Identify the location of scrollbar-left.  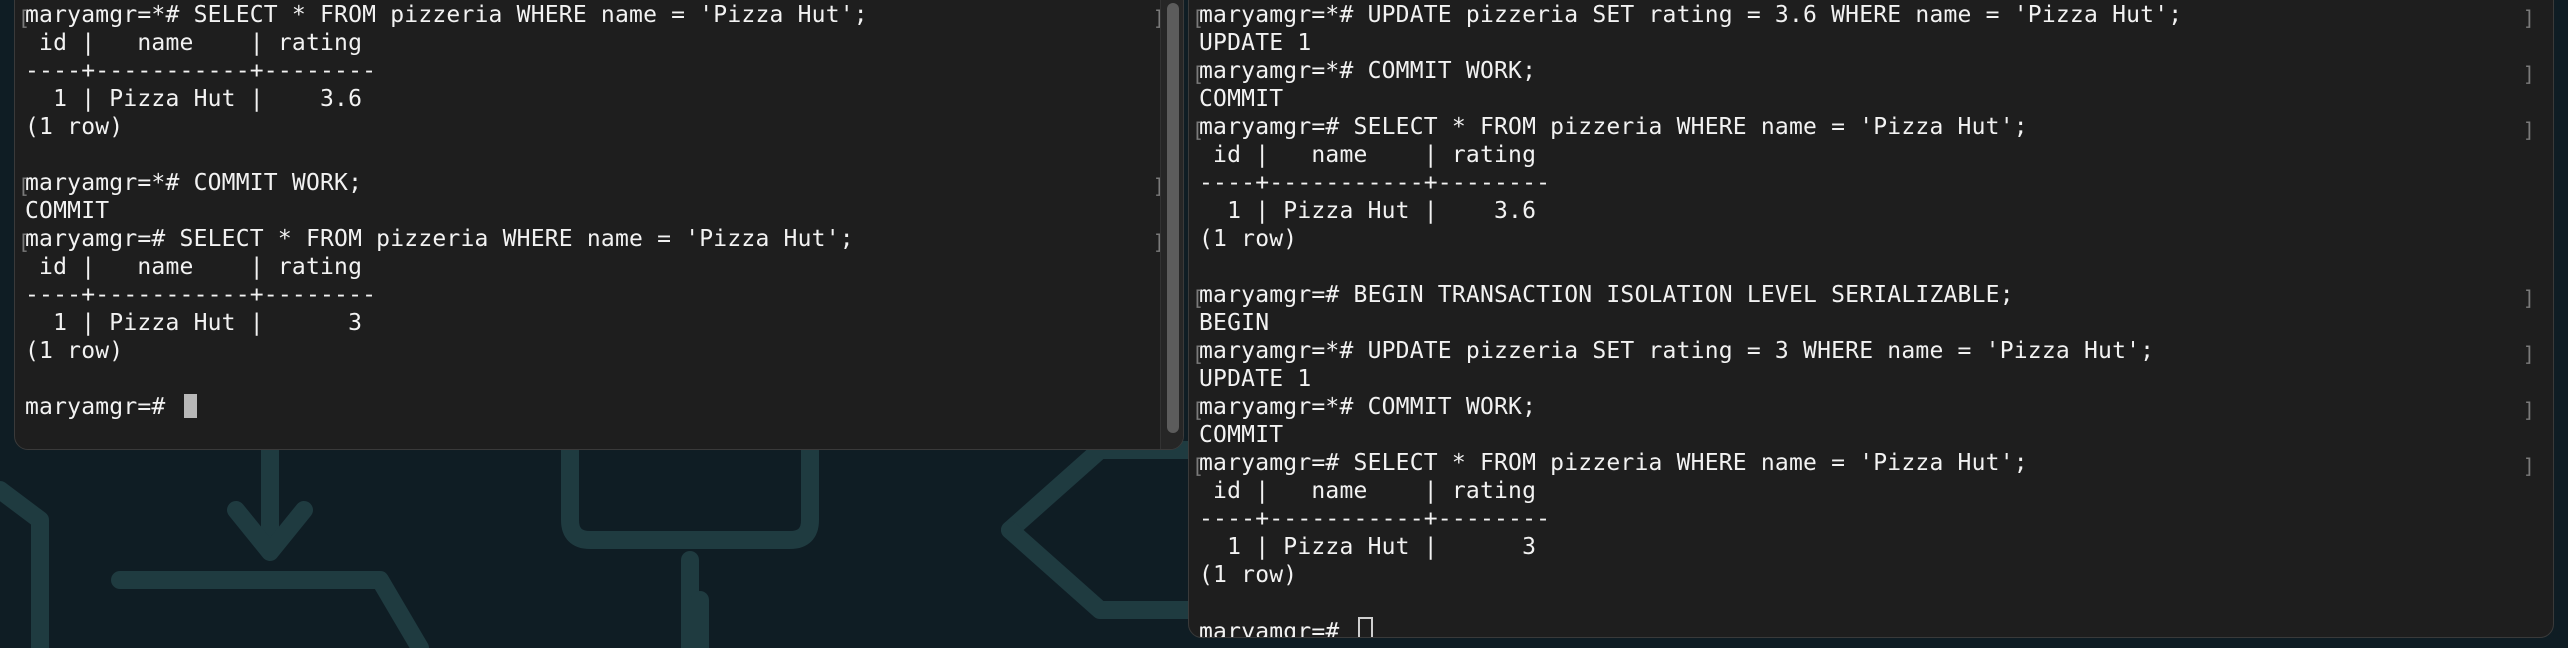
(1171, 224).